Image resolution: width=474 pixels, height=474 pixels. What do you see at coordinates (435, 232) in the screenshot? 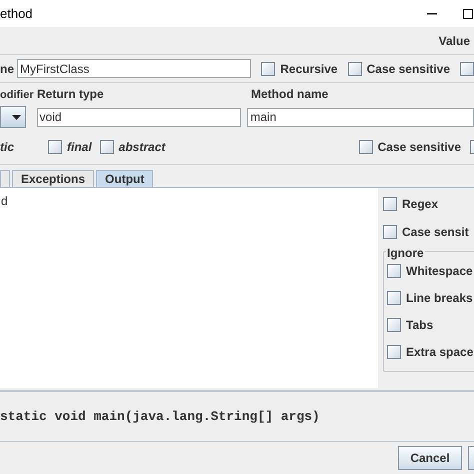
I see `checkbox-label: Case sensit` at bounding box center [435, 232].